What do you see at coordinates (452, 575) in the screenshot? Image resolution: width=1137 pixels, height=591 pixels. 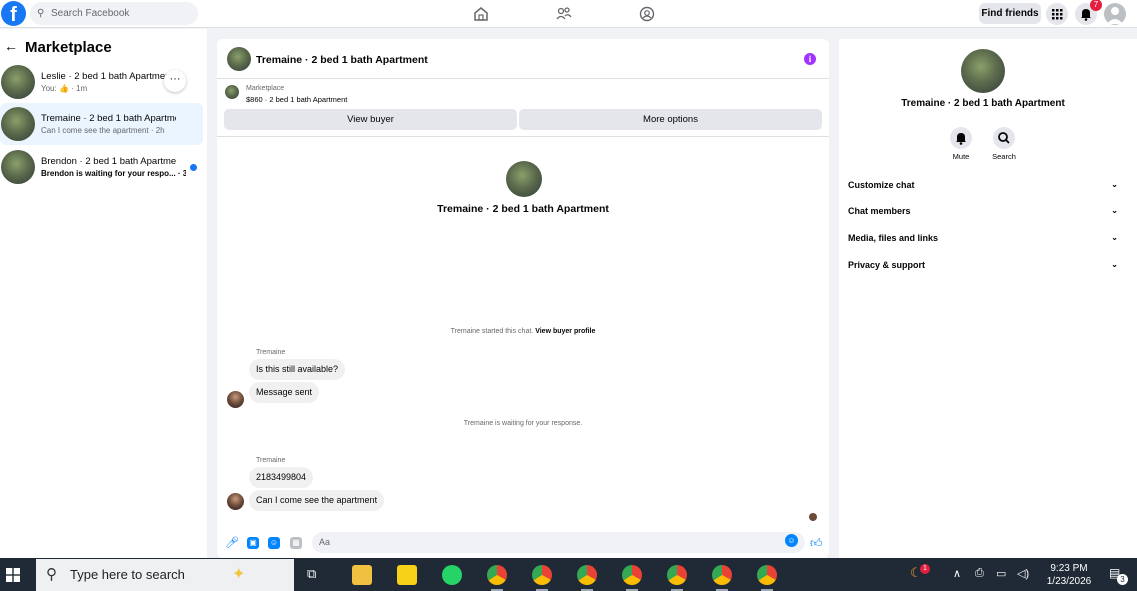 I see `whatsapp-icon` at bounding box center [452, 575].